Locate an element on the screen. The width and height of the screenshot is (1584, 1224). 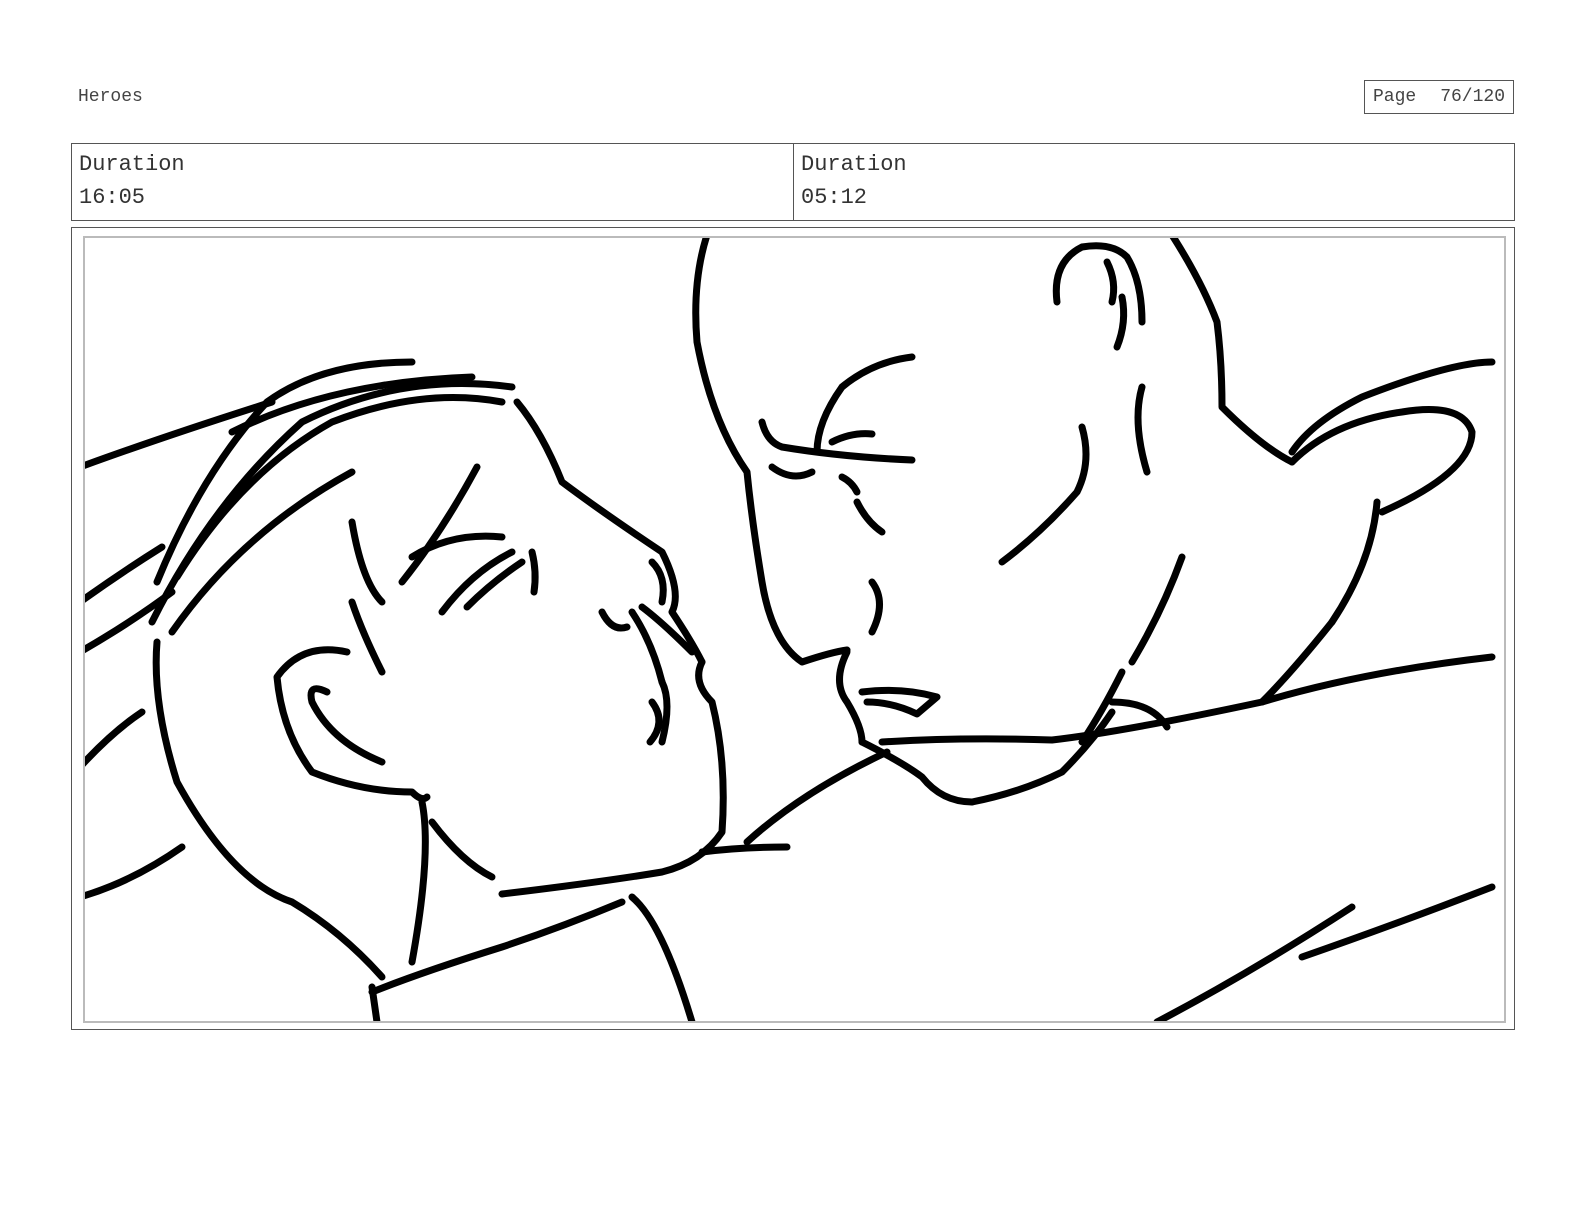
duration-value: 16:05 is located at coordinates (112, 197).